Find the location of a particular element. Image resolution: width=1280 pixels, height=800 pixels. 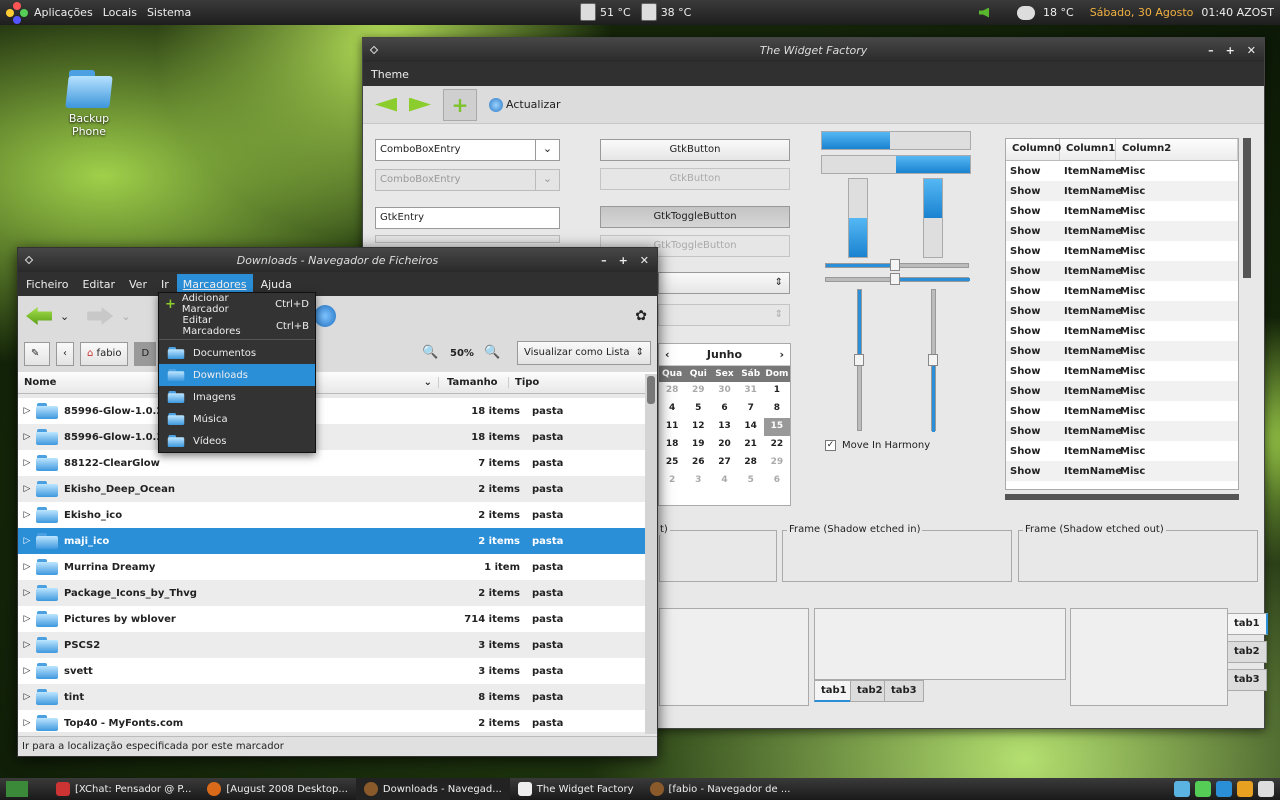

file-list-scrollbar is located at coordinates (651, 554).